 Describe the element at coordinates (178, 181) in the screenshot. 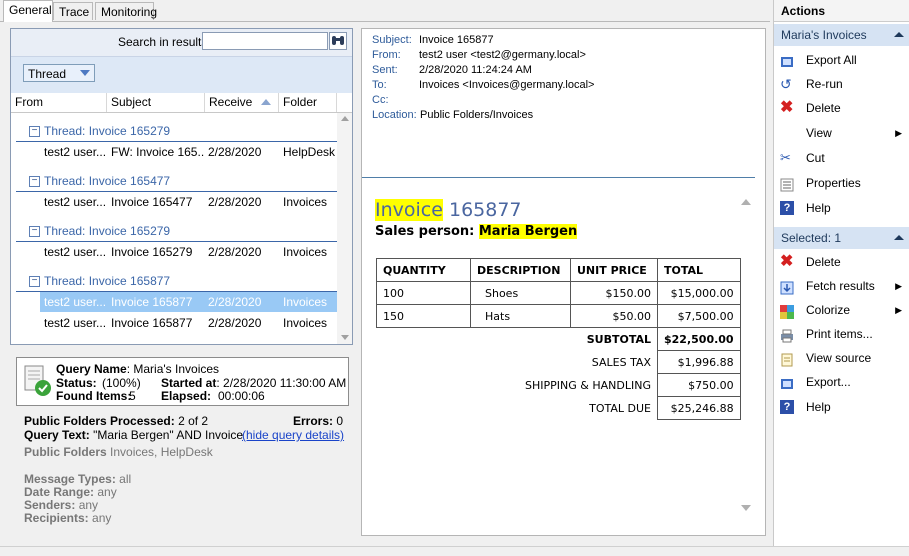

I see `thread-group: − Thread: Invoice 165477` at that location.